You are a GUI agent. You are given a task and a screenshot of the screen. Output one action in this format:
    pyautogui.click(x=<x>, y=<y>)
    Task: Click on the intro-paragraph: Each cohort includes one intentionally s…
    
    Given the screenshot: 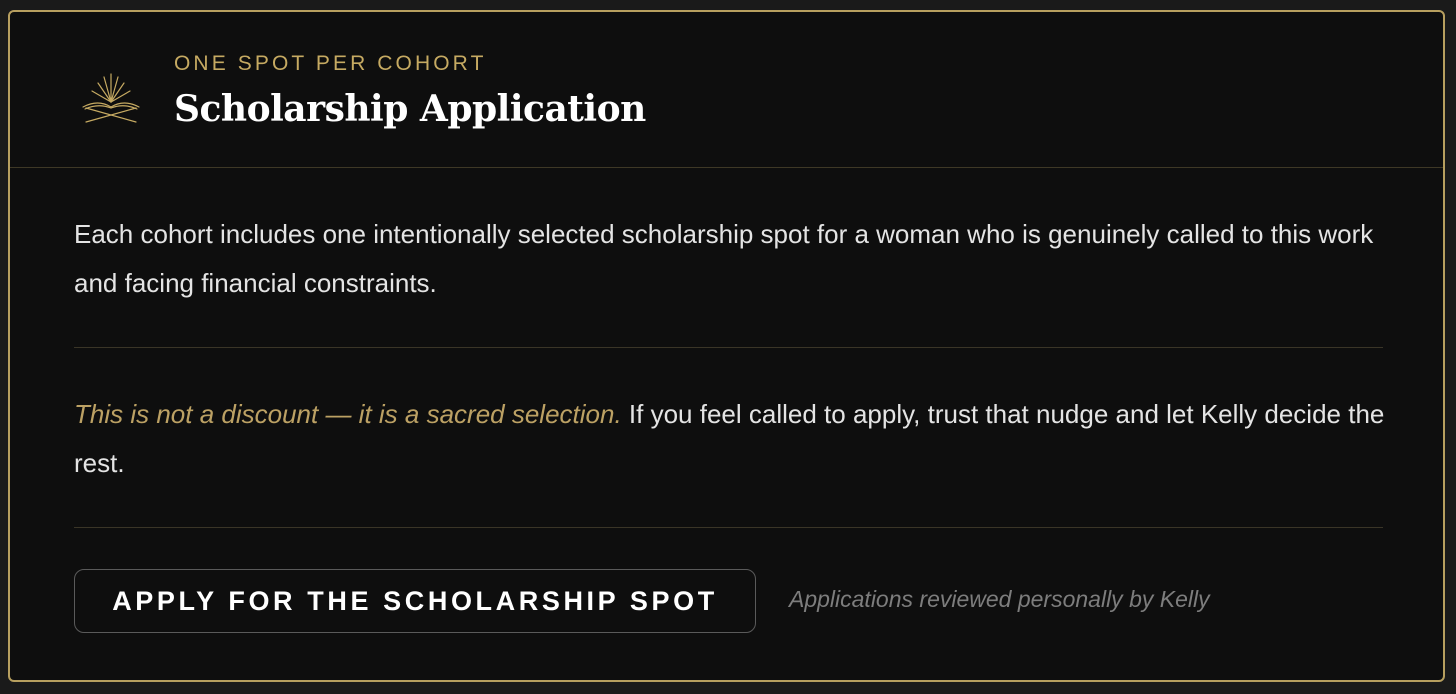 What is the action you would take?
    pyautogui.click(x=724, y=258)
    